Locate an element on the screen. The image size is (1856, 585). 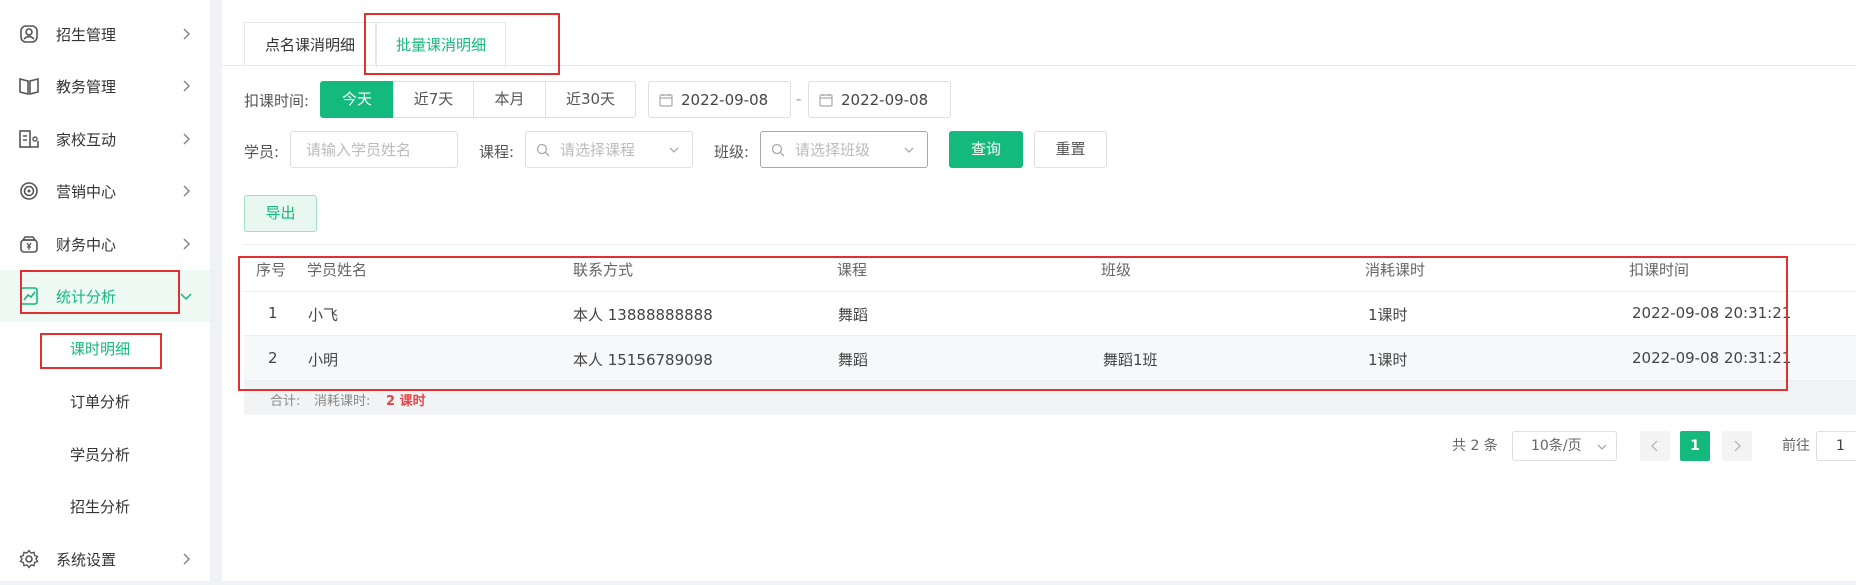
sidebar-subitem-student-analysis: 学员分析 is located at coordinates (100, 455).